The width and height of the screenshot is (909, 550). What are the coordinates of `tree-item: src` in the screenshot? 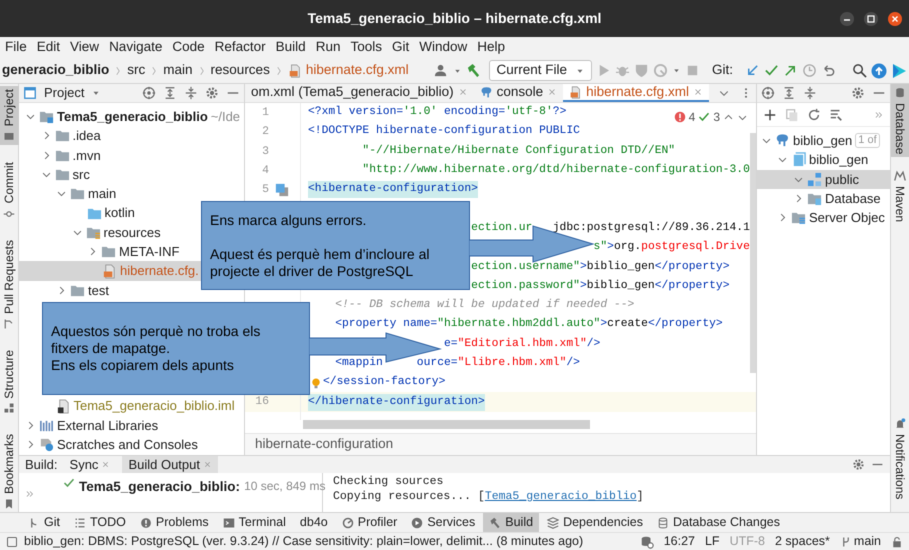 It's located at (65, 174).